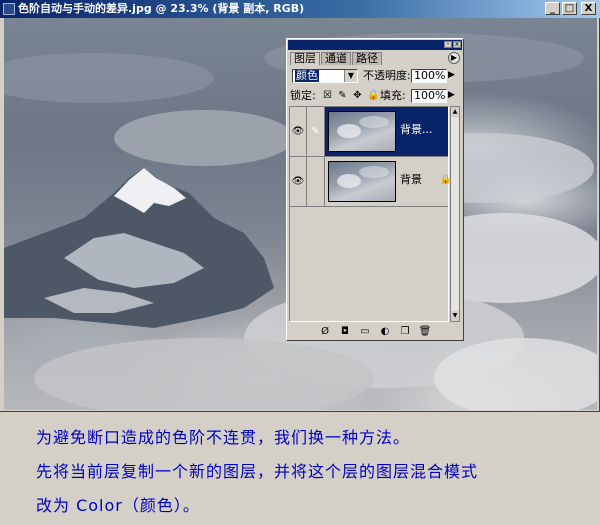  I want to click on scroll-down-icon: ▼, so click(455, 316).